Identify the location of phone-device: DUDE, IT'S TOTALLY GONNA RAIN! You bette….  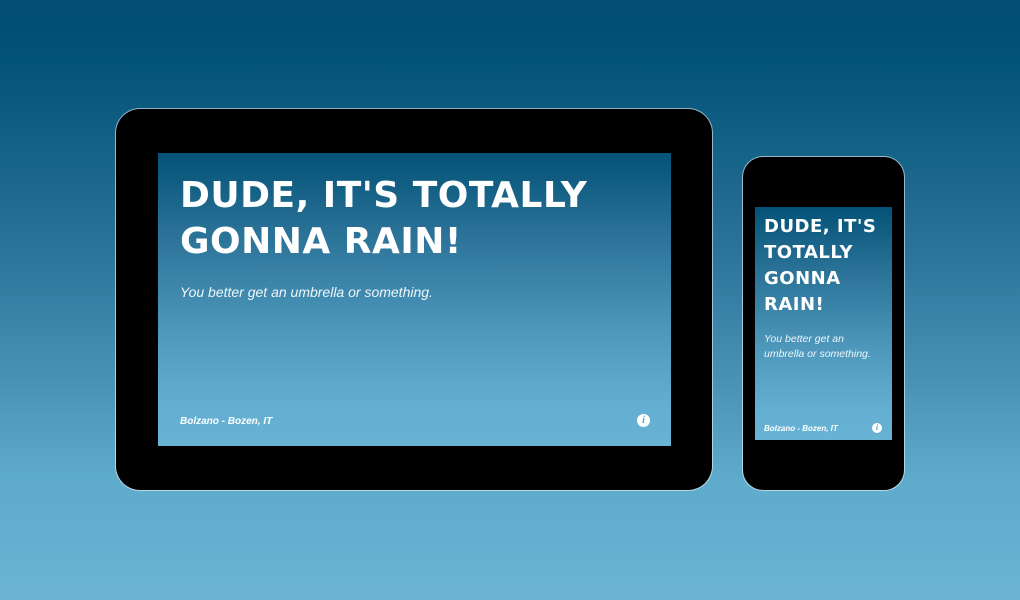
(823, 323).